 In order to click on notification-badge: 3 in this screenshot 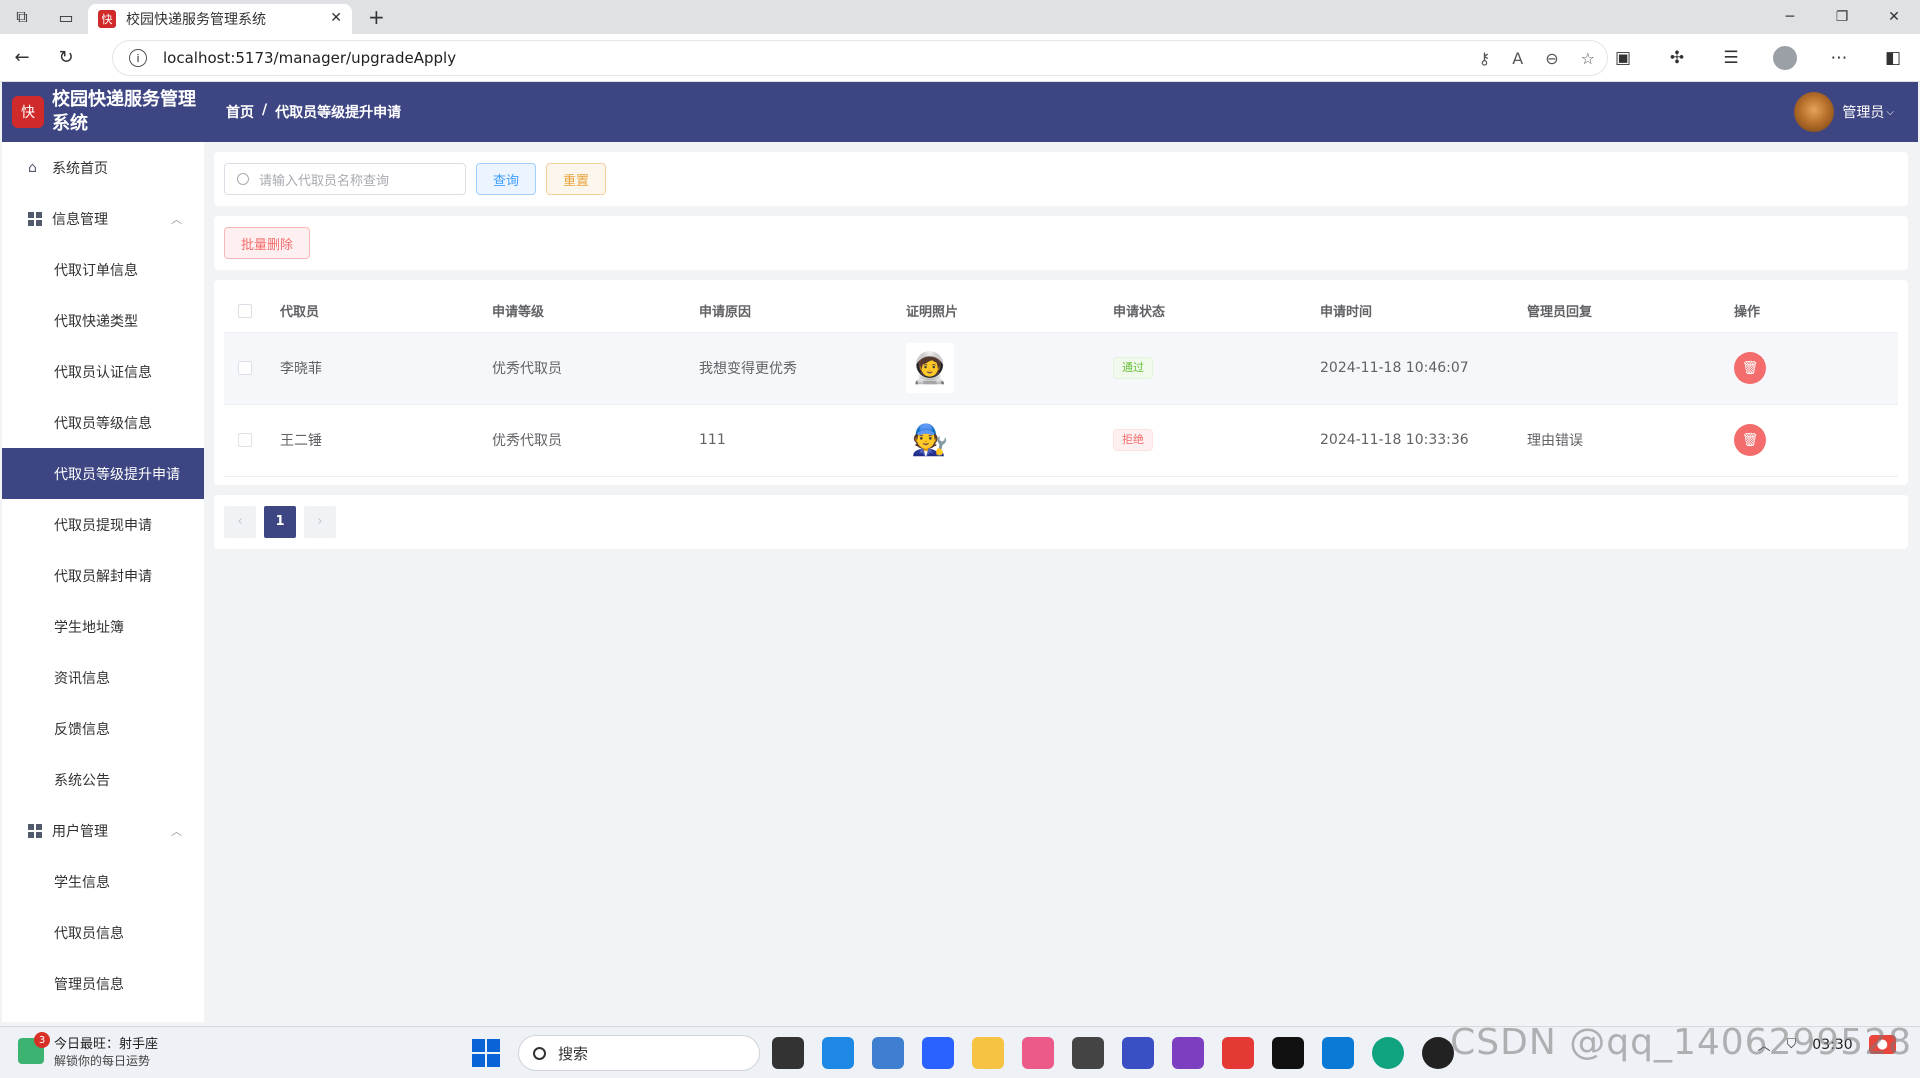, I will do `click(42, 1040)`.